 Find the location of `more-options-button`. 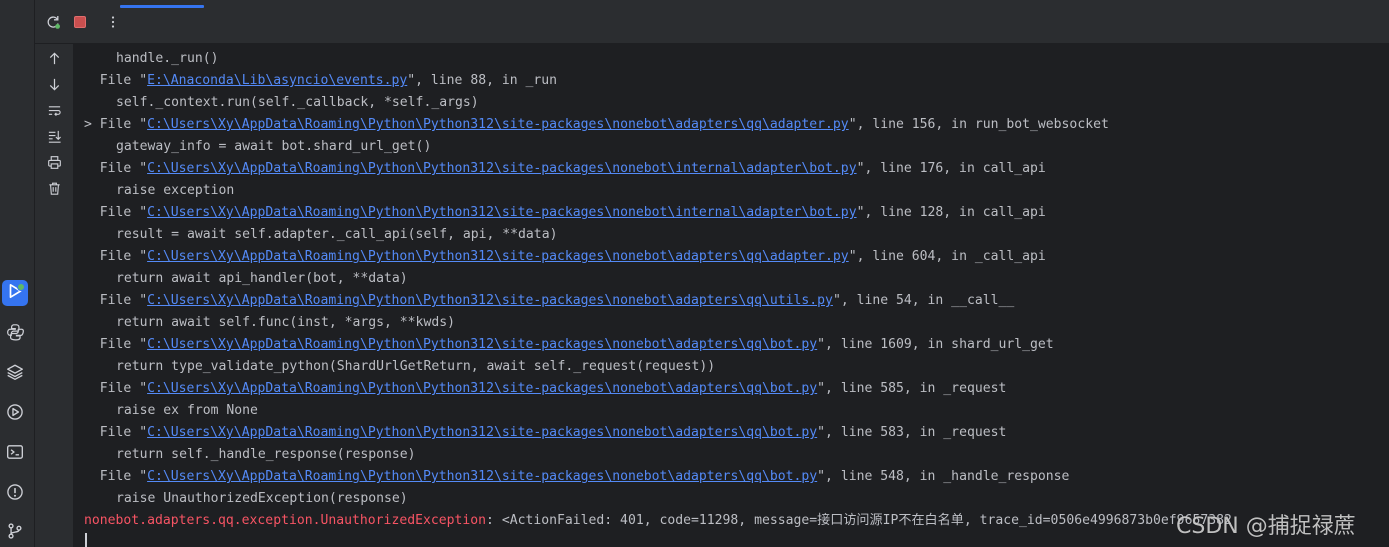

more-options-button is located at coordinates (113, 24).